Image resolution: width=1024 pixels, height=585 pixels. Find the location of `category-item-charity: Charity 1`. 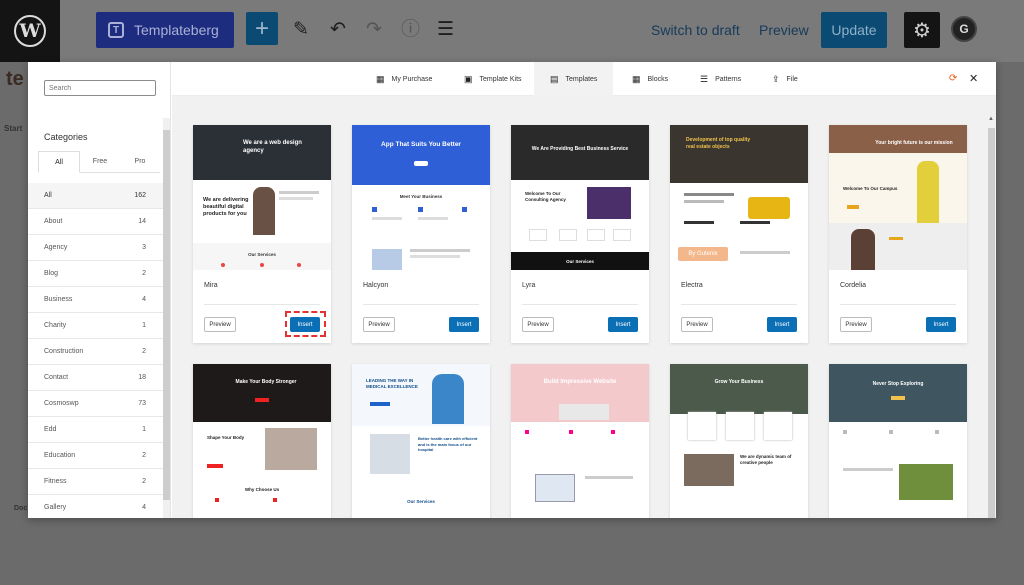

category-item-charity: Charity 1 is located at coordinates (95, 326).